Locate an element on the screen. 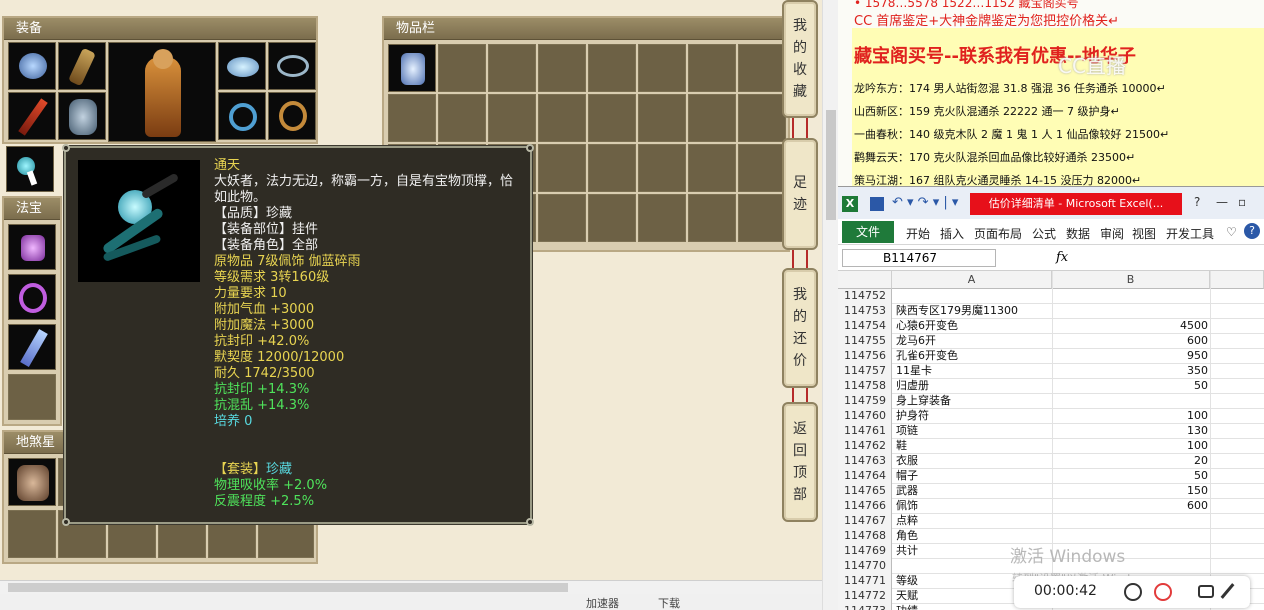  cell-b: 50 is located at coordinates (1130, 386).